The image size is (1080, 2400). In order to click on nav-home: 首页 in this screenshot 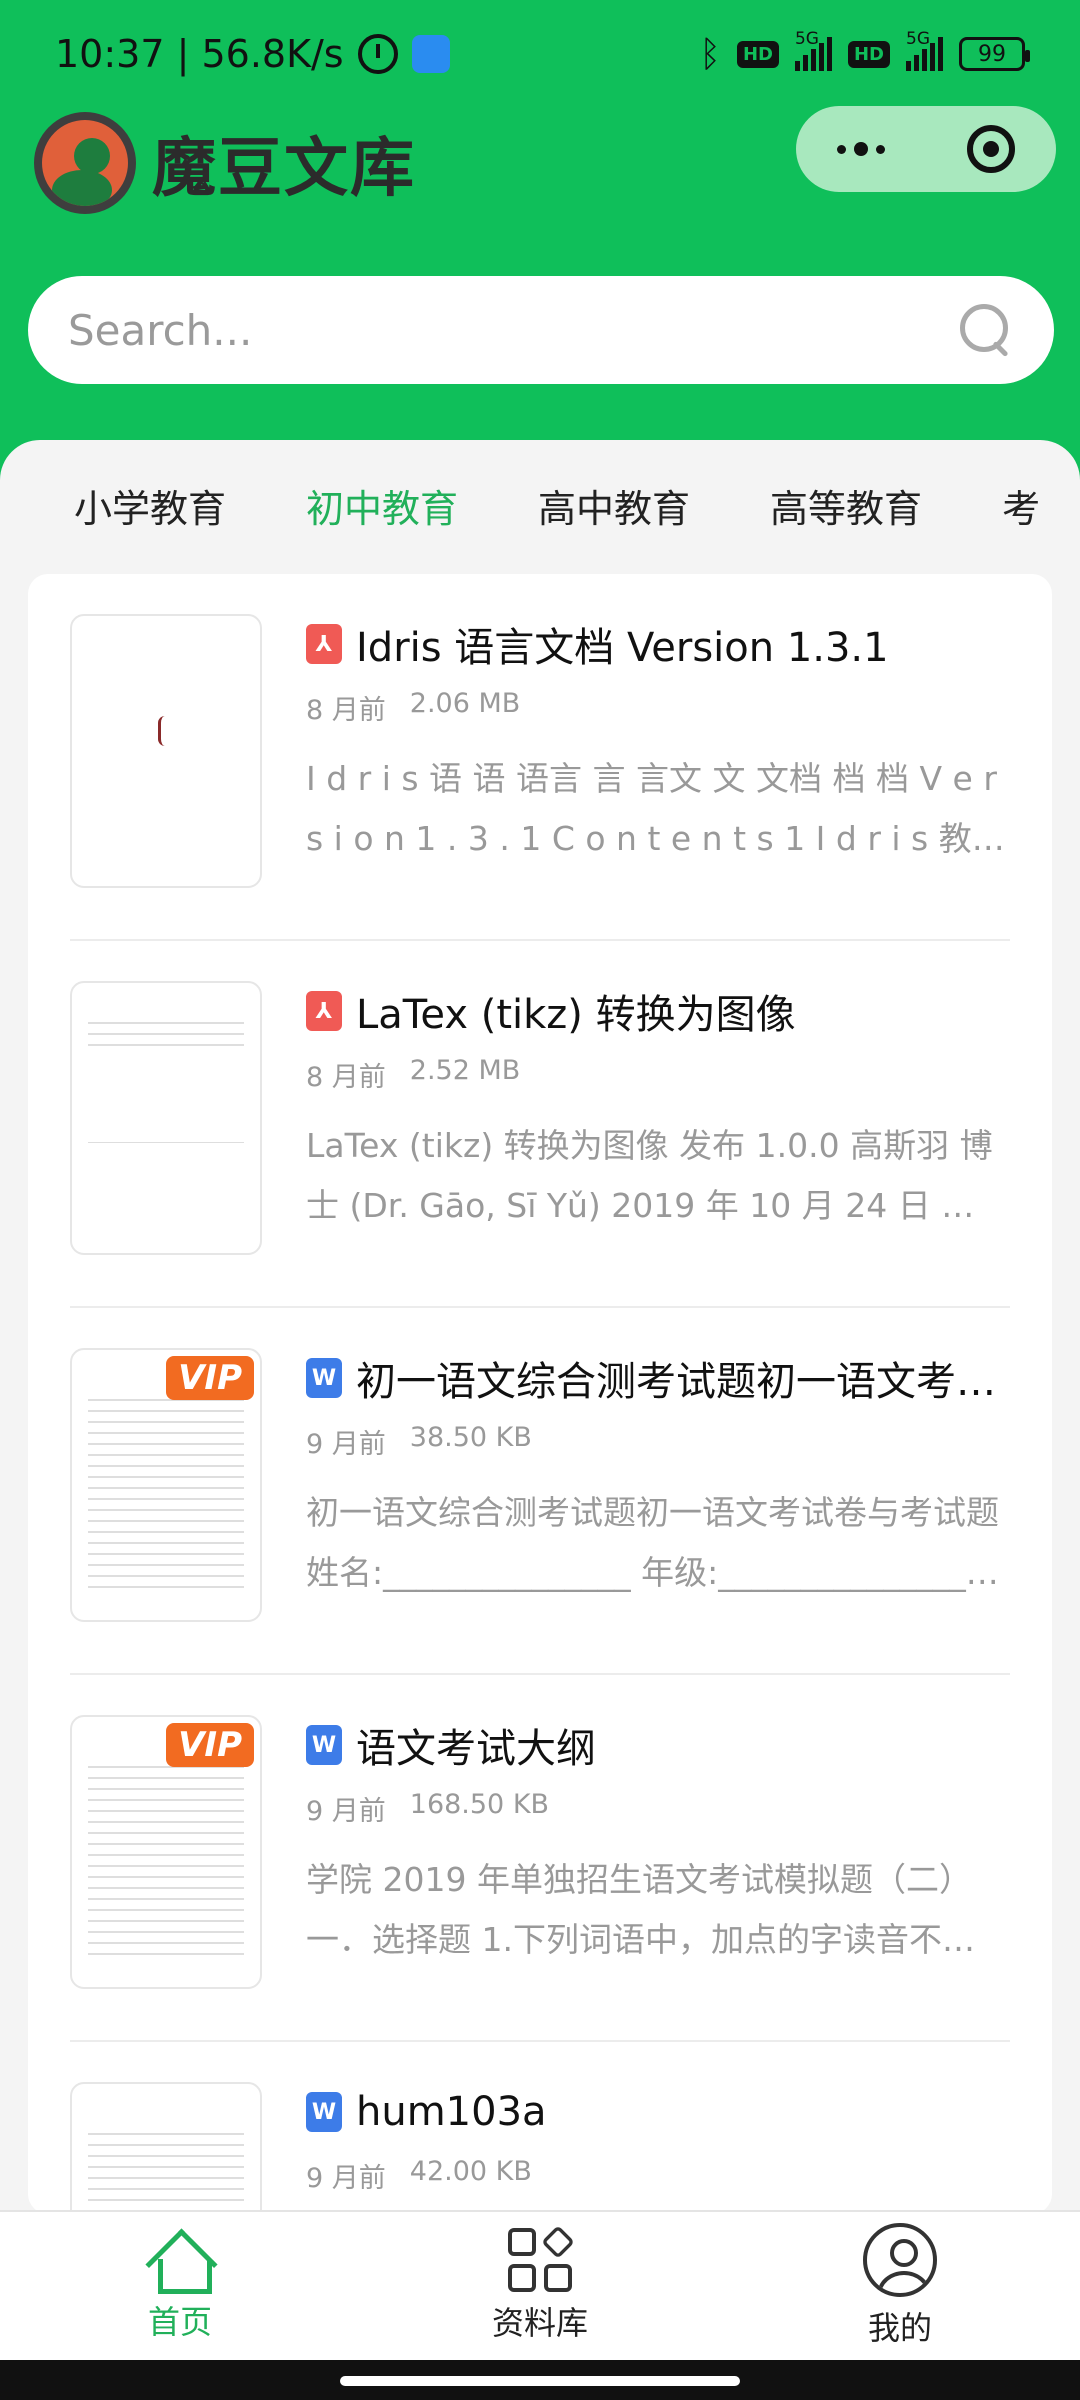, I will do `click(180, 2286)`.